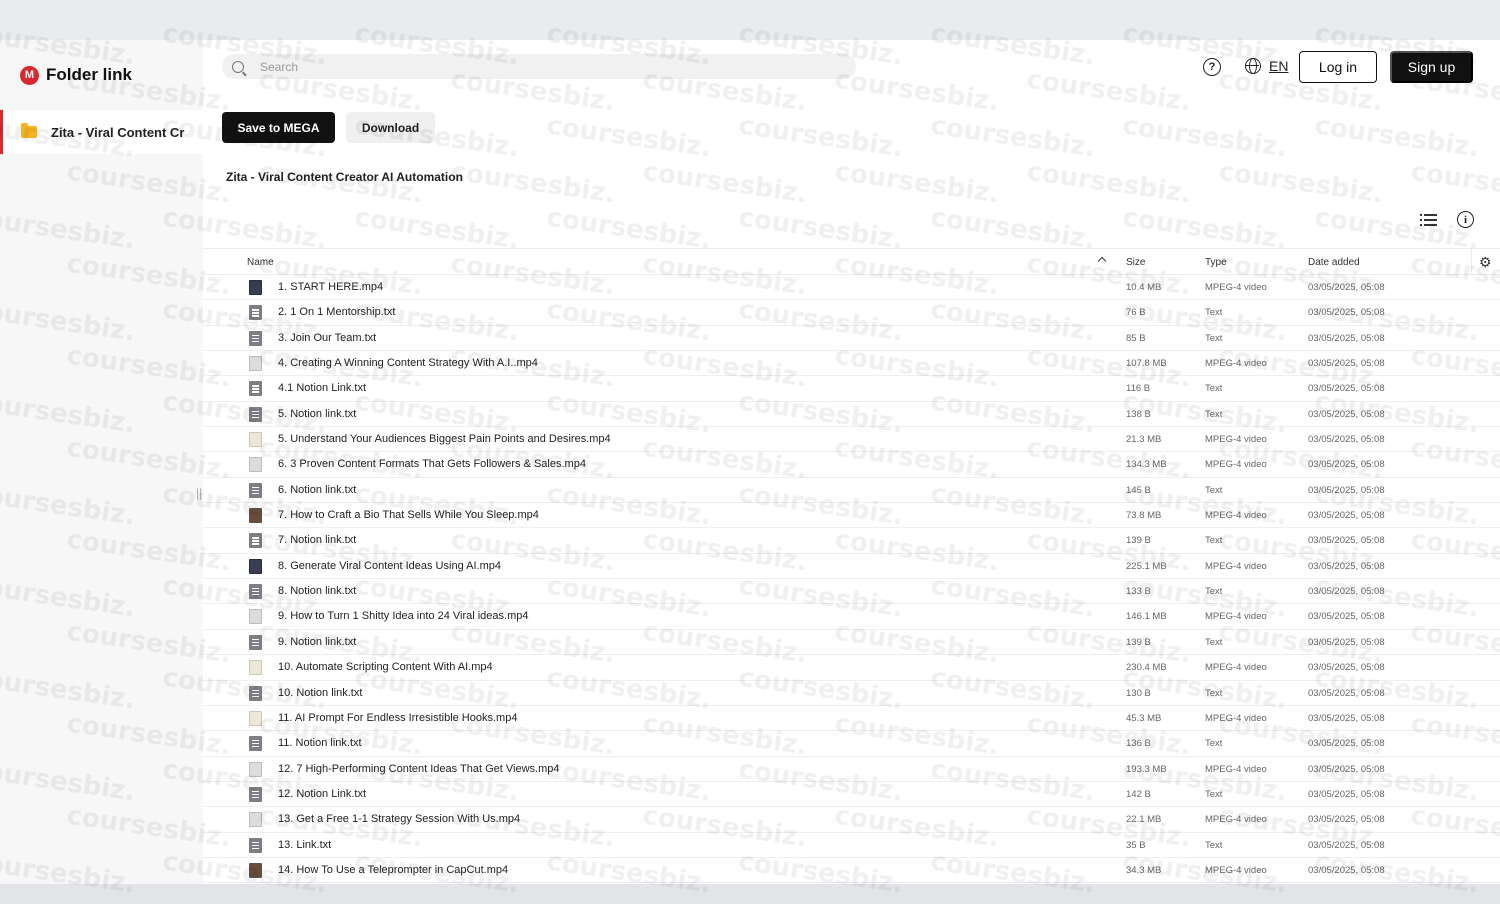 Image resolution: width=1500 pixels, height=904 pixels. I want to click on list-view-icon, so click(1428, 219).